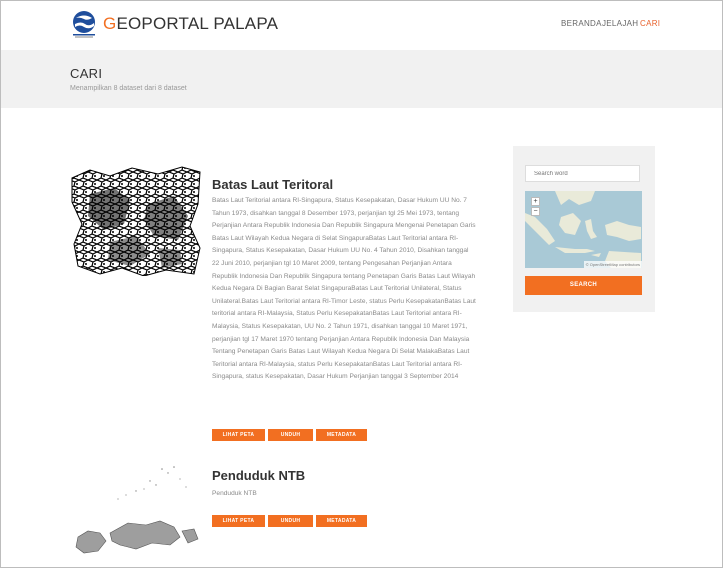 The width and height of the screenshot is (723, 568). What do you see at coordinates (110, 23) in the screenshot?
I see `brand-initial: G` at bounding box center [110, 23].